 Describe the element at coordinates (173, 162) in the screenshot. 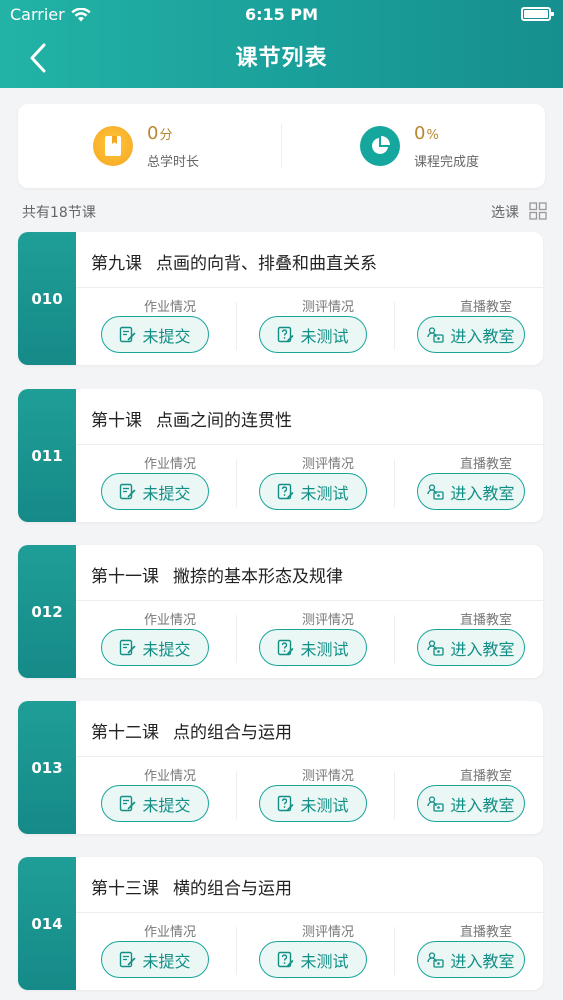

I see `study-time-label: 总学时长` at that location.